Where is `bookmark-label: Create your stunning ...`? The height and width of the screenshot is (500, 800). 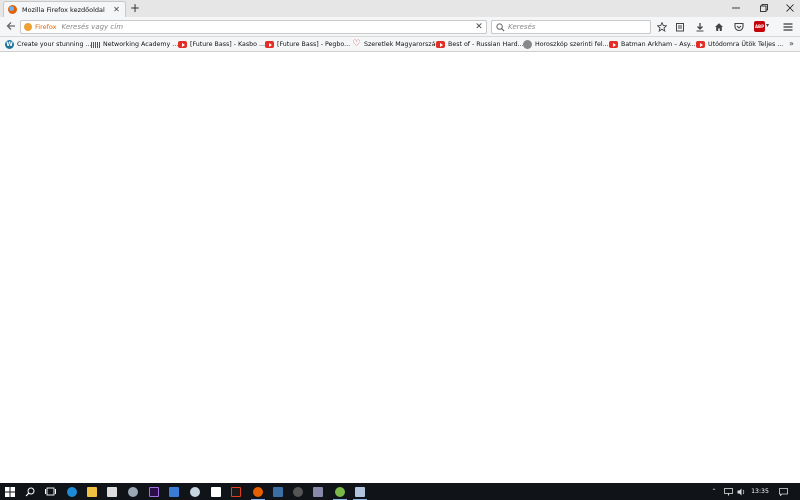
bookmark-label: Create your stunning ... is located at coordinates (54, 44).